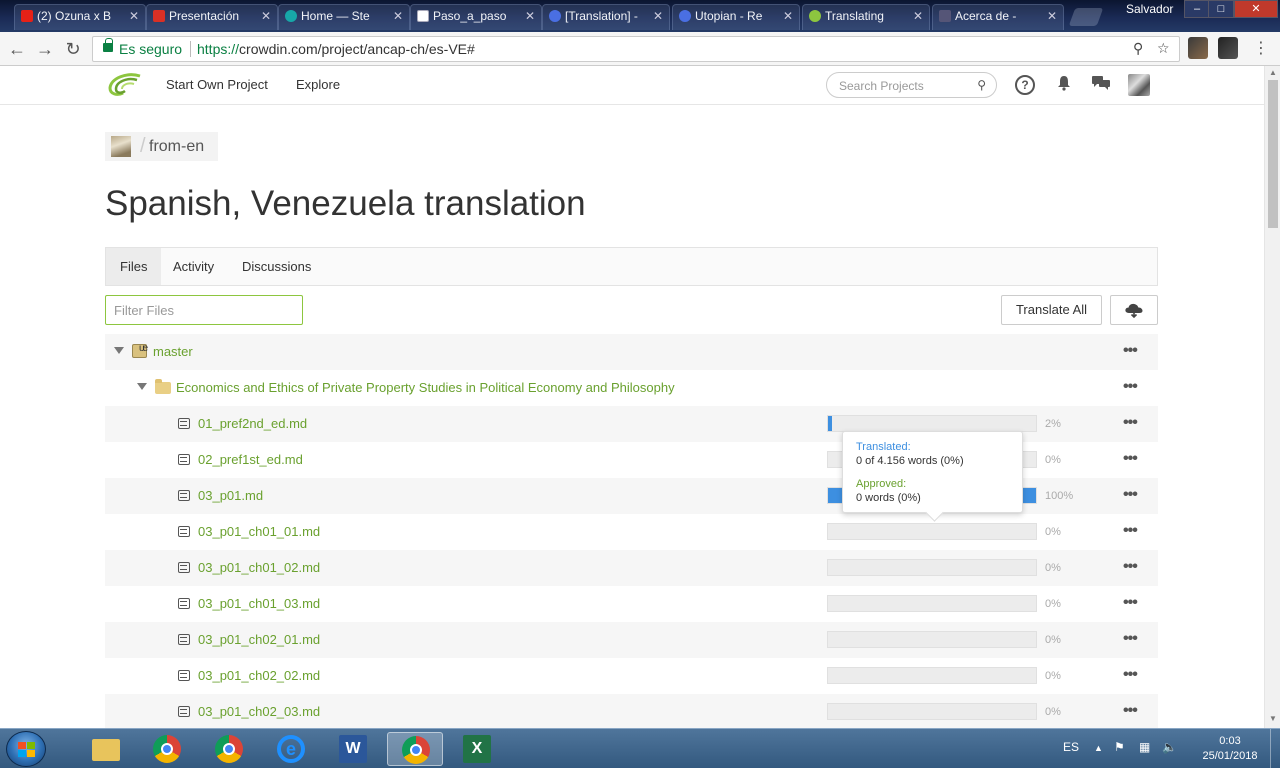  Describe the element at coordinates (477, 749) in the screenshot. I see `taskbar-excel: X` at that location.